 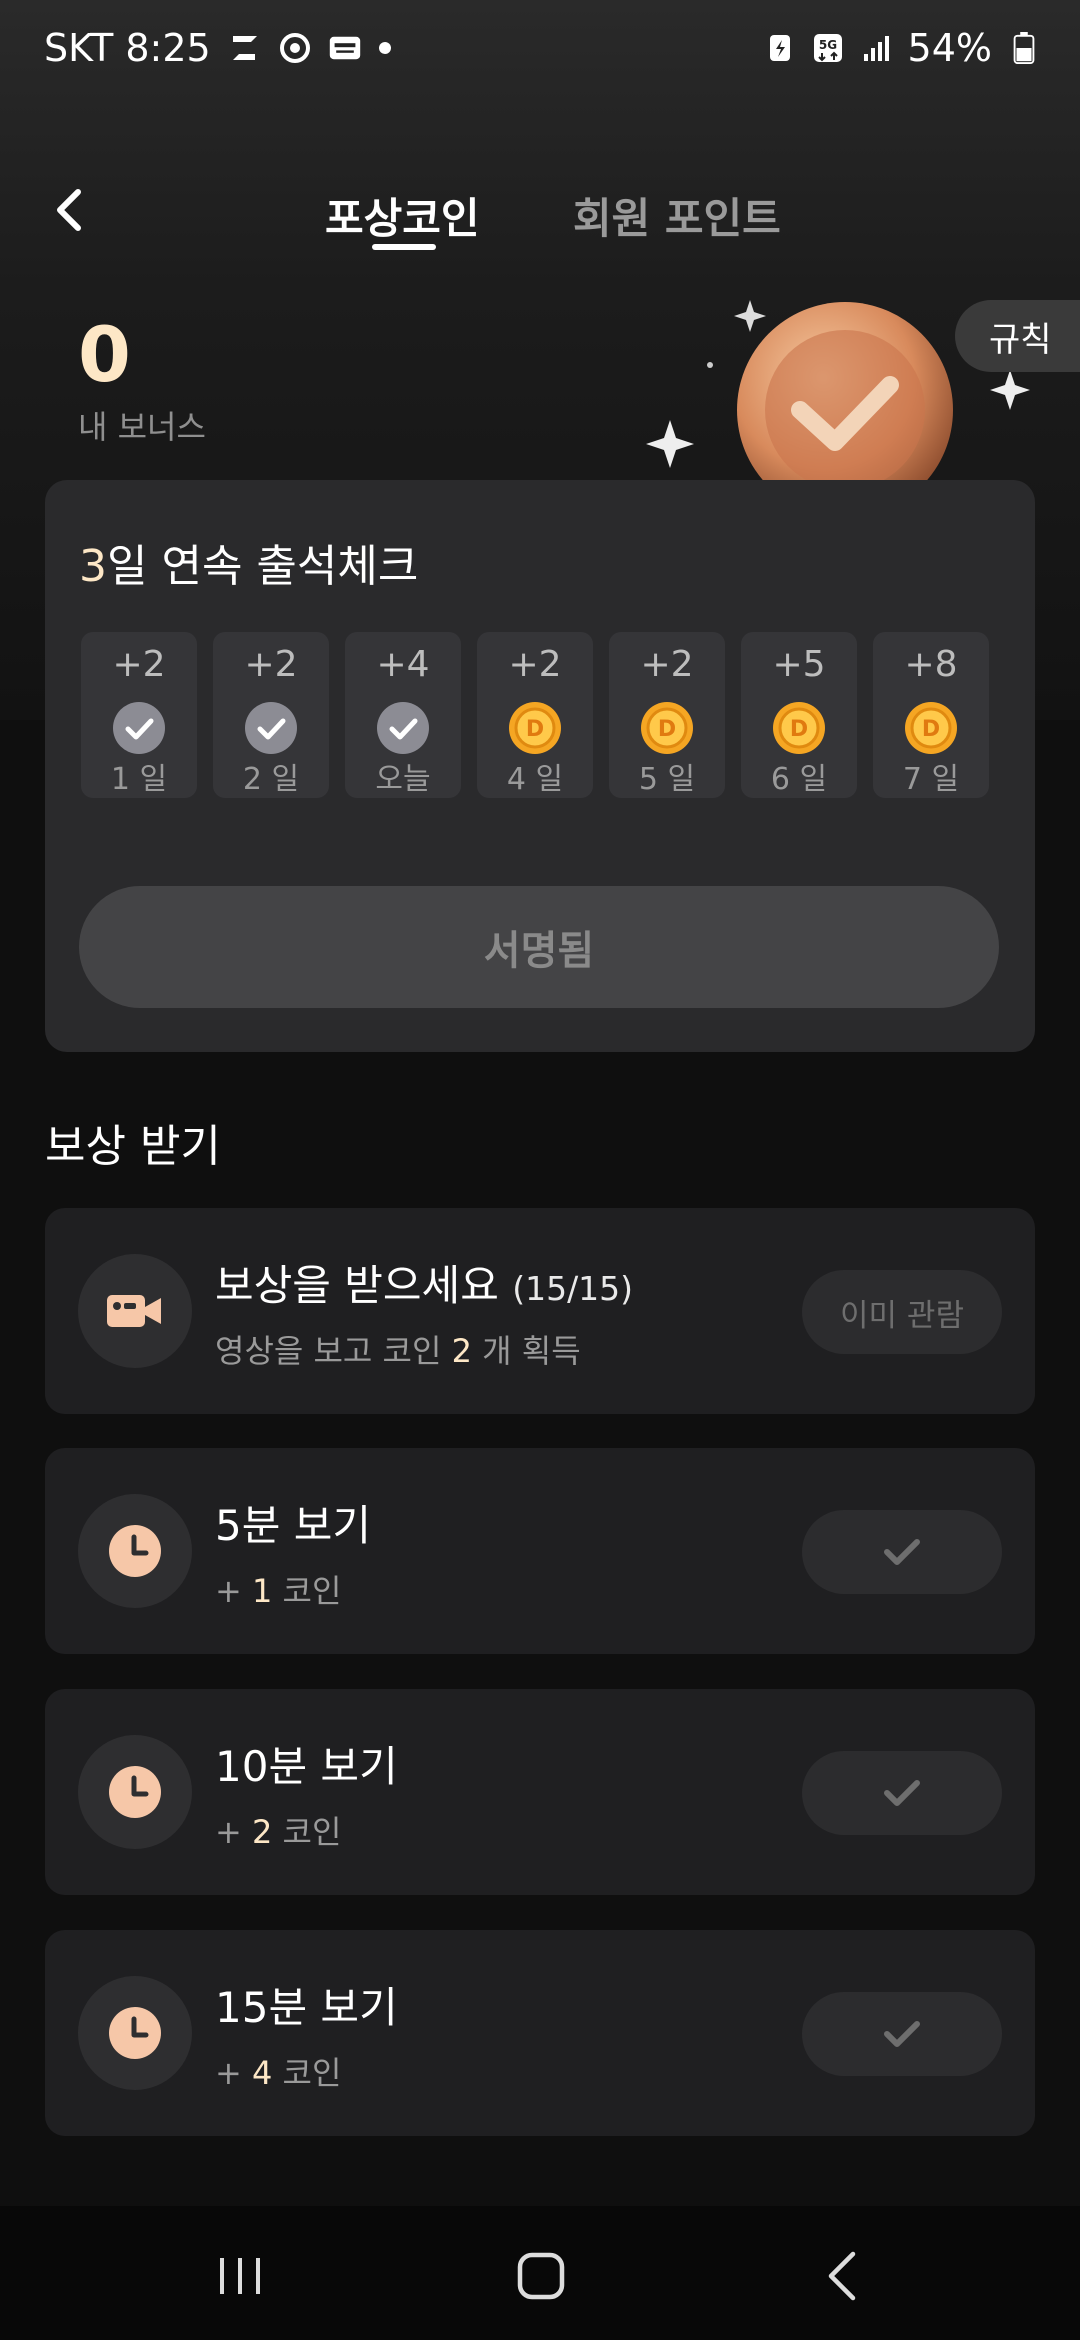 What do you see at coordinates (404, 247) in the screenshot?
I see `active-tab-indicator` at bounding box center [404, 247].